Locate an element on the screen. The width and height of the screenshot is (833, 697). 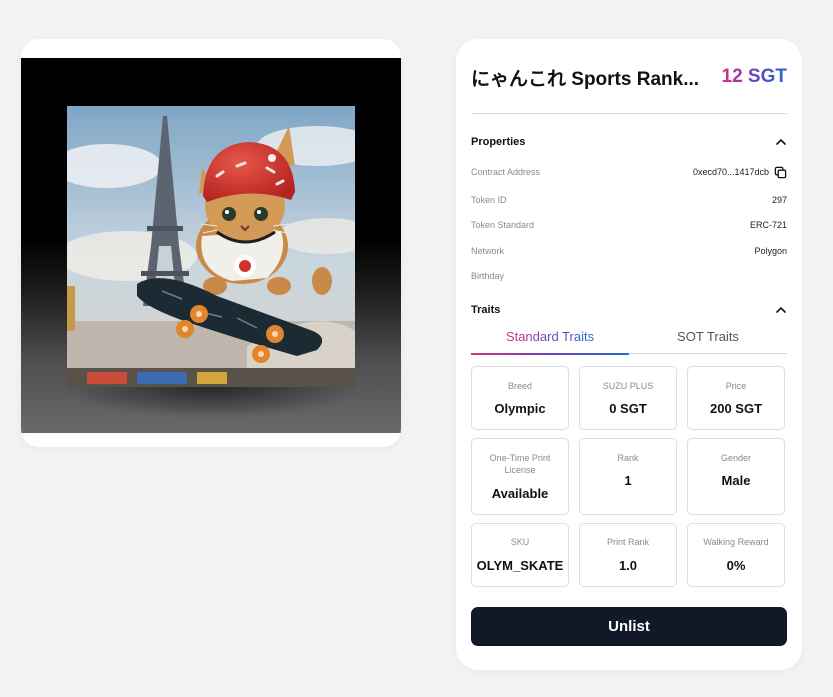
trait-card-print-rank: Print Rank 1.0 is located at coordinates (628, 555).